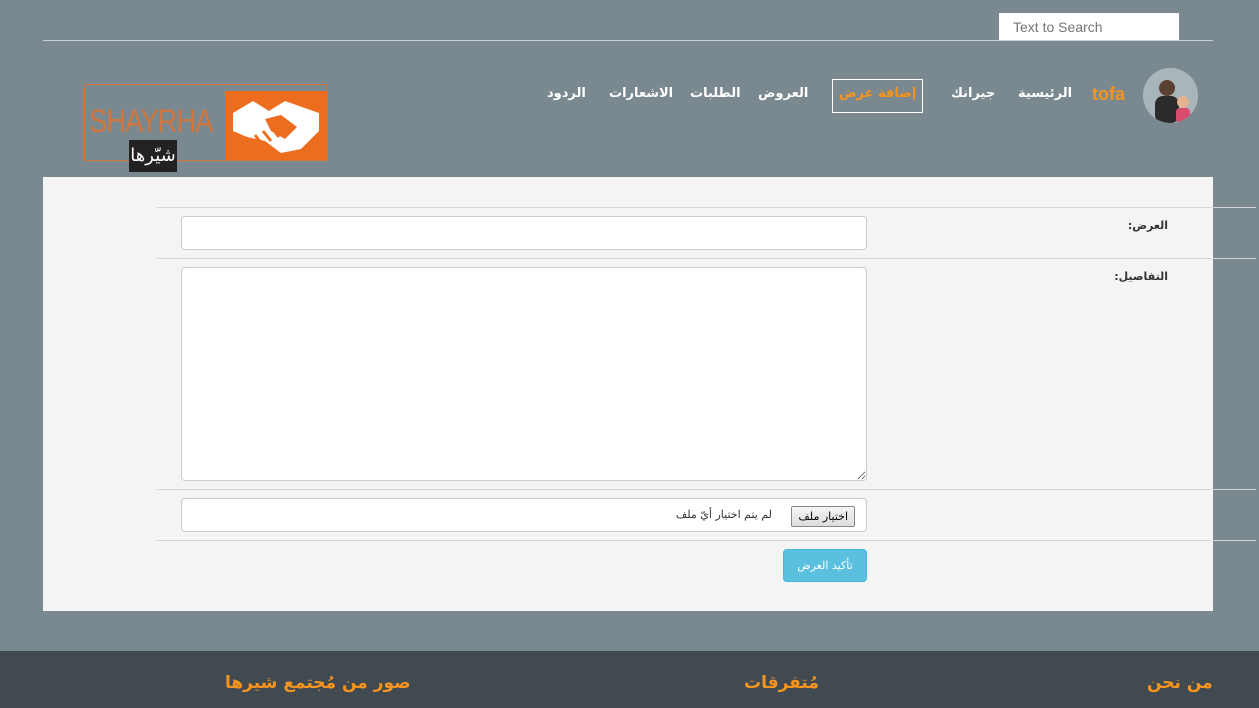 This screenshot has width=1259, height=708. I want to click on site-logo: SHAYRHA, so click(206, 122).